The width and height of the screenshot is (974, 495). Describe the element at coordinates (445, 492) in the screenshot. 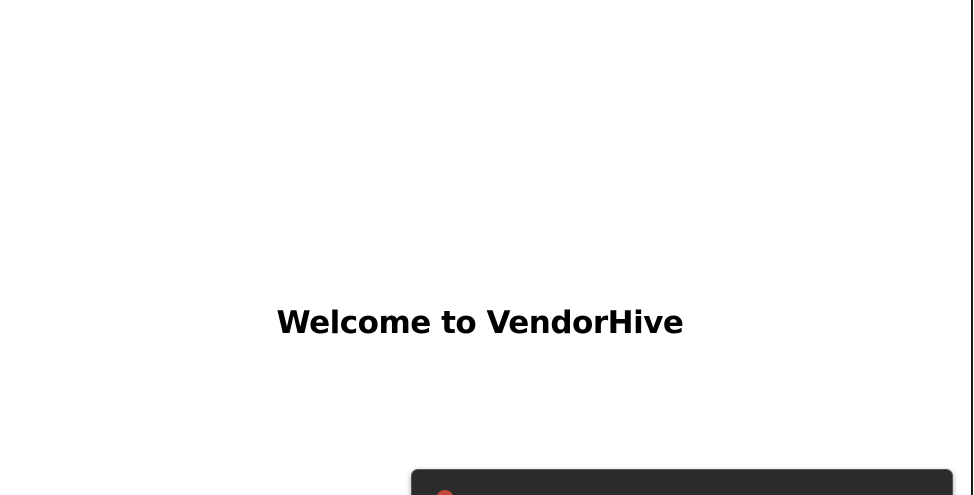

I see `error-icon` at that location.